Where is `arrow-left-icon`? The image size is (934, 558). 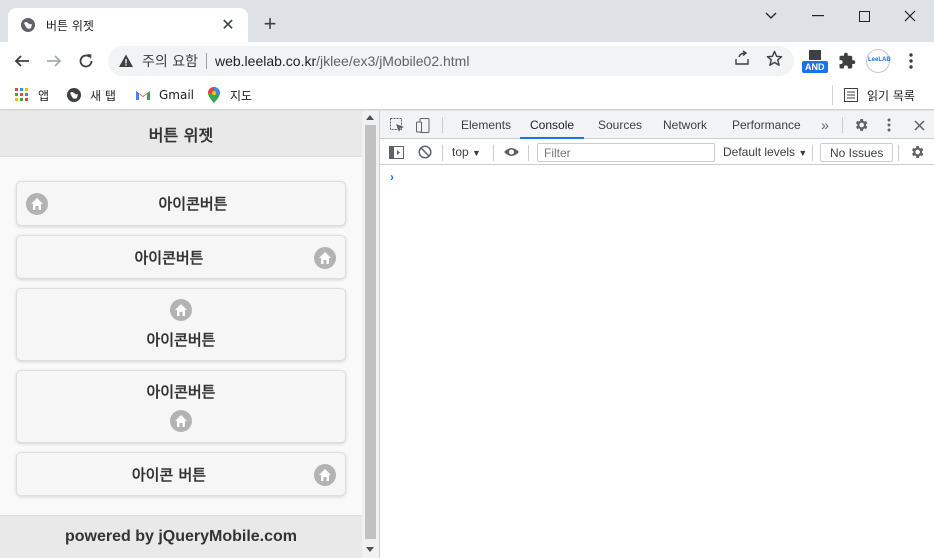
arrow-left-icon is located at coordinates (21, 61).